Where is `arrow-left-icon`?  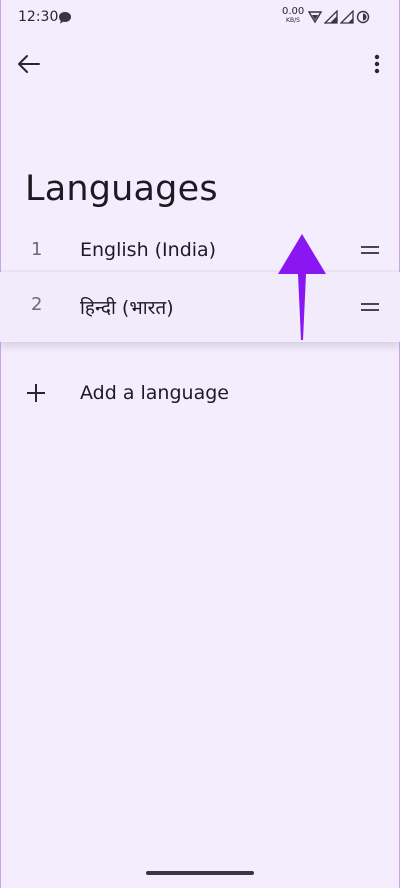
arrow-left-icon is located at coordinates (29, 64).